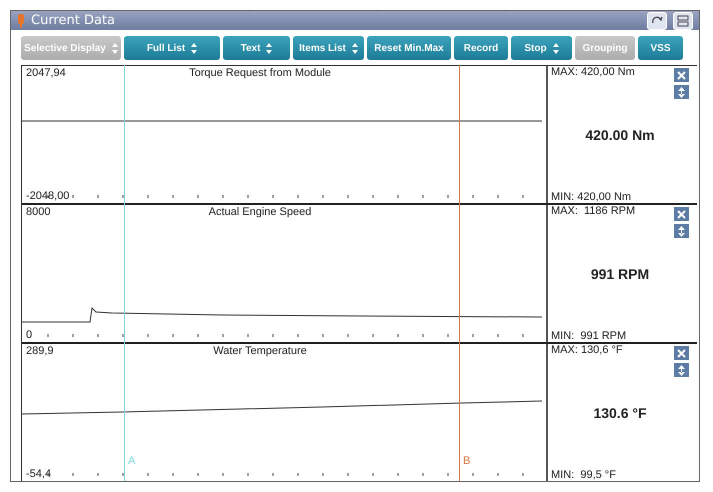 The image size is (713, 492). Describe the element at coordinates (73, 20) in the screenshot. I see `window-title: Current Data` at that location.